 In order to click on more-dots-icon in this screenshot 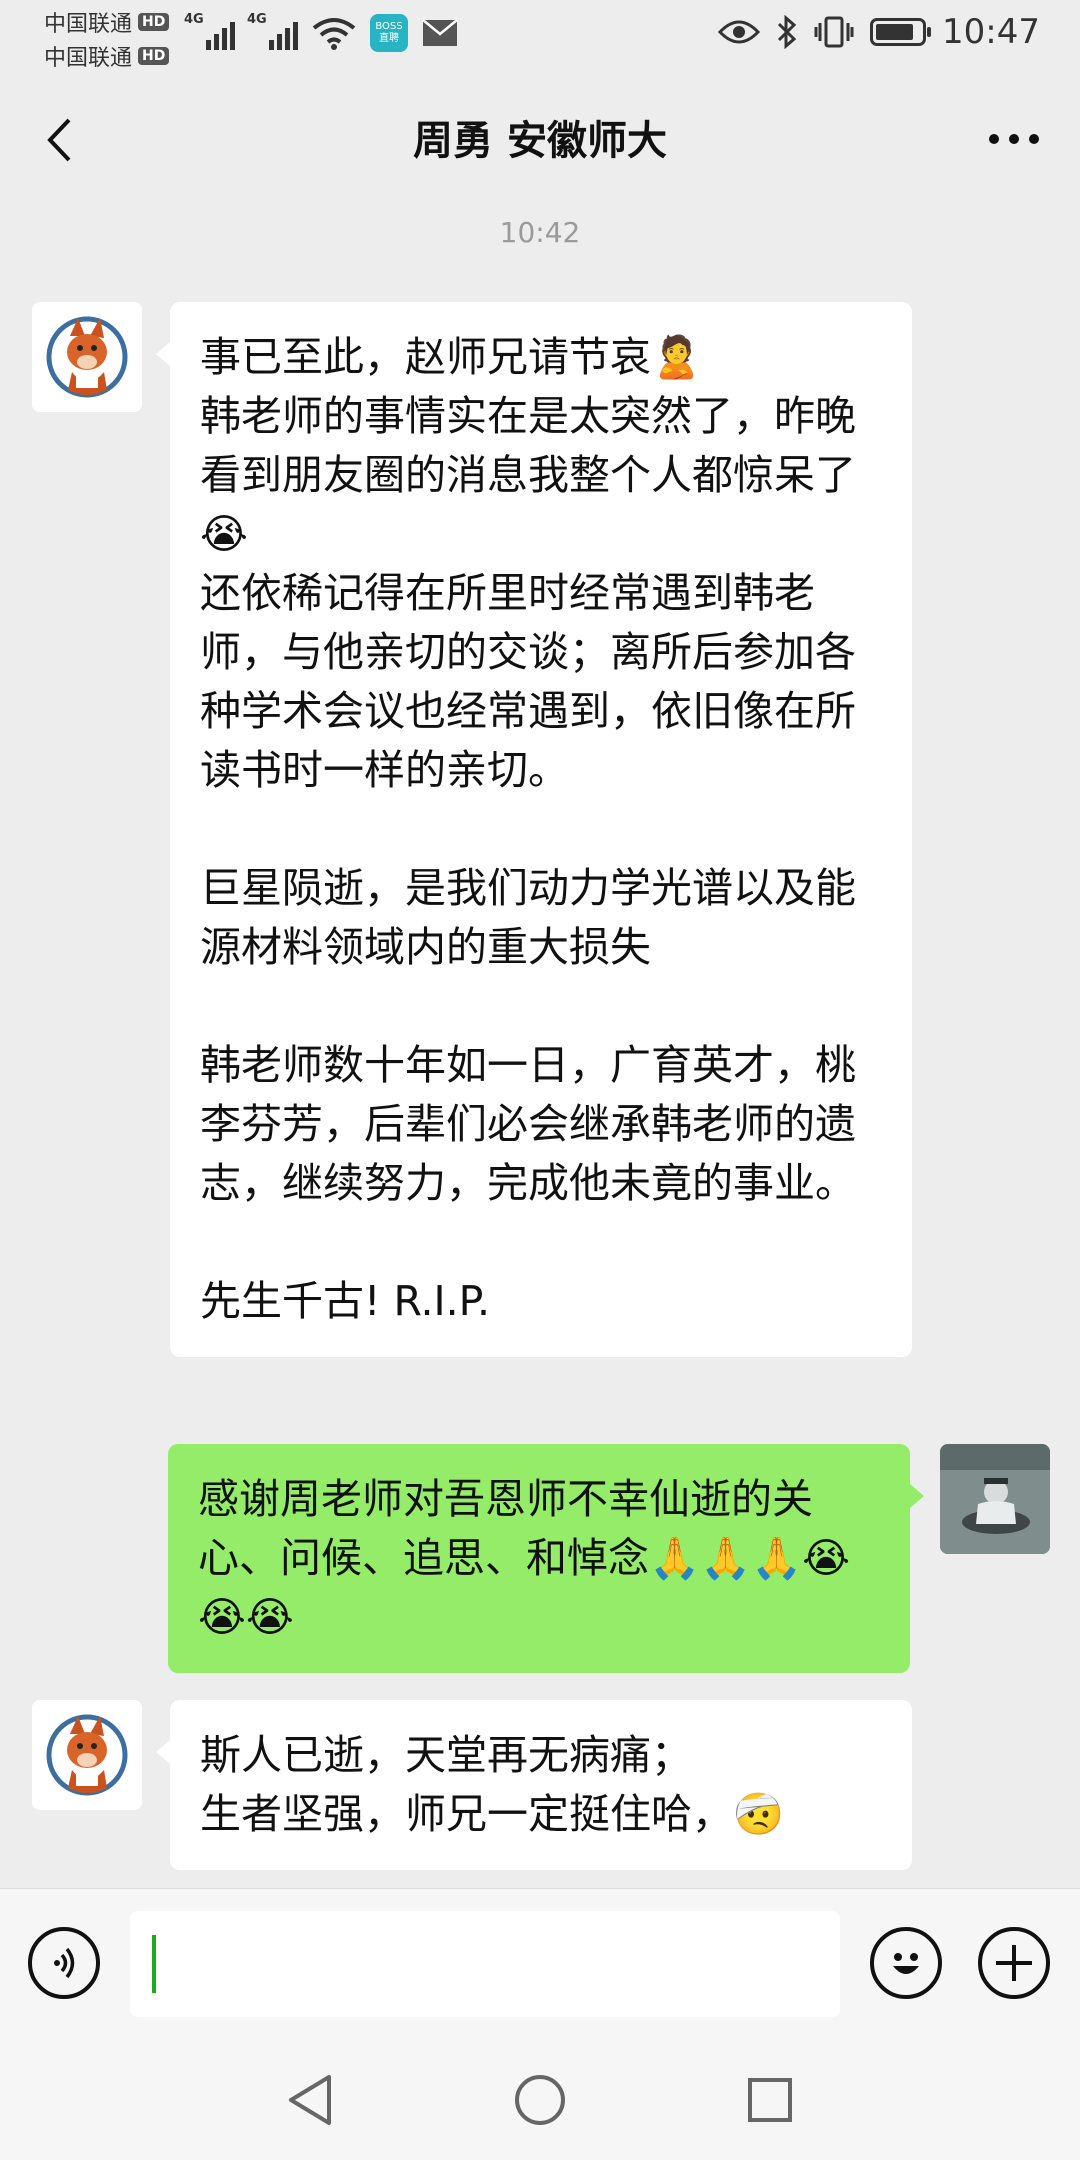, I will do `click(1014, 139)`.